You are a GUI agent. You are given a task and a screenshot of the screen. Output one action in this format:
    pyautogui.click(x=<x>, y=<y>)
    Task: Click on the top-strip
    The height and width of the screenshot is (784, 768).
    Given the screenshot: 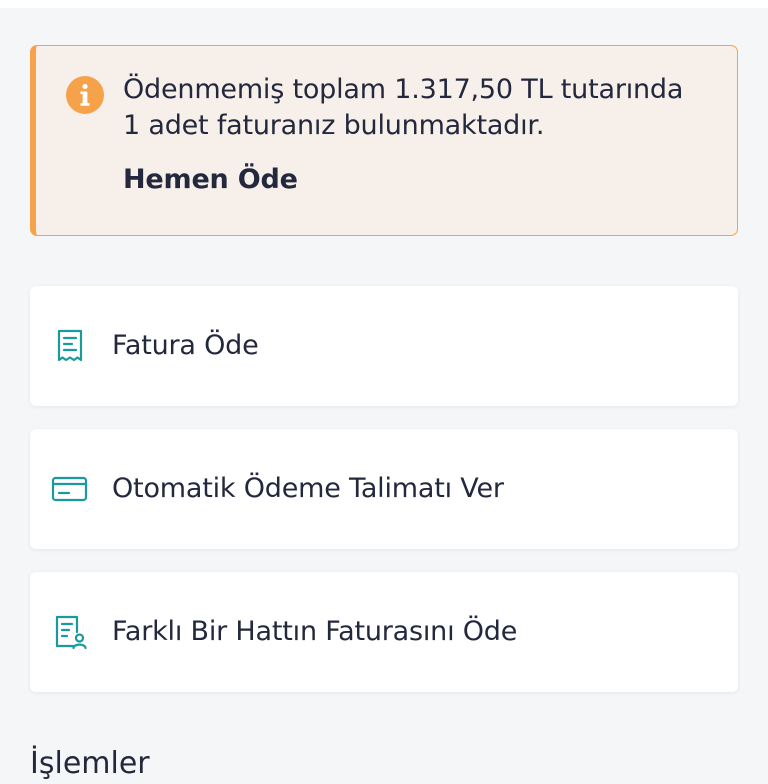 What is the action you would take?
    pyautogui.click(x=384, y=4)
    